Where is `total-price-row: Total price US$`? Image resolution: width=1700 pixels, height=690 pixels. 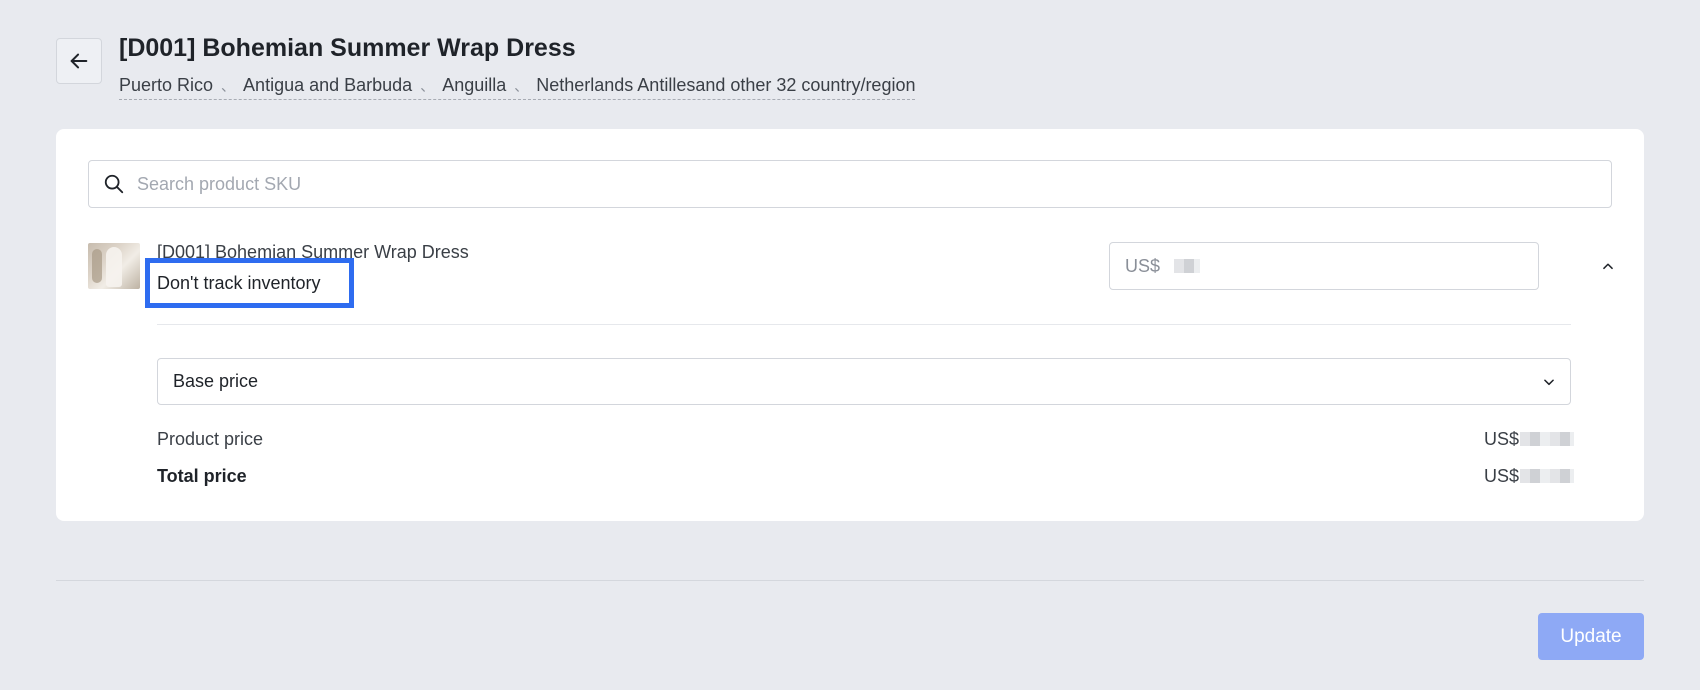
total-price-row: Total price US$ is located at coordinates (865, 476).